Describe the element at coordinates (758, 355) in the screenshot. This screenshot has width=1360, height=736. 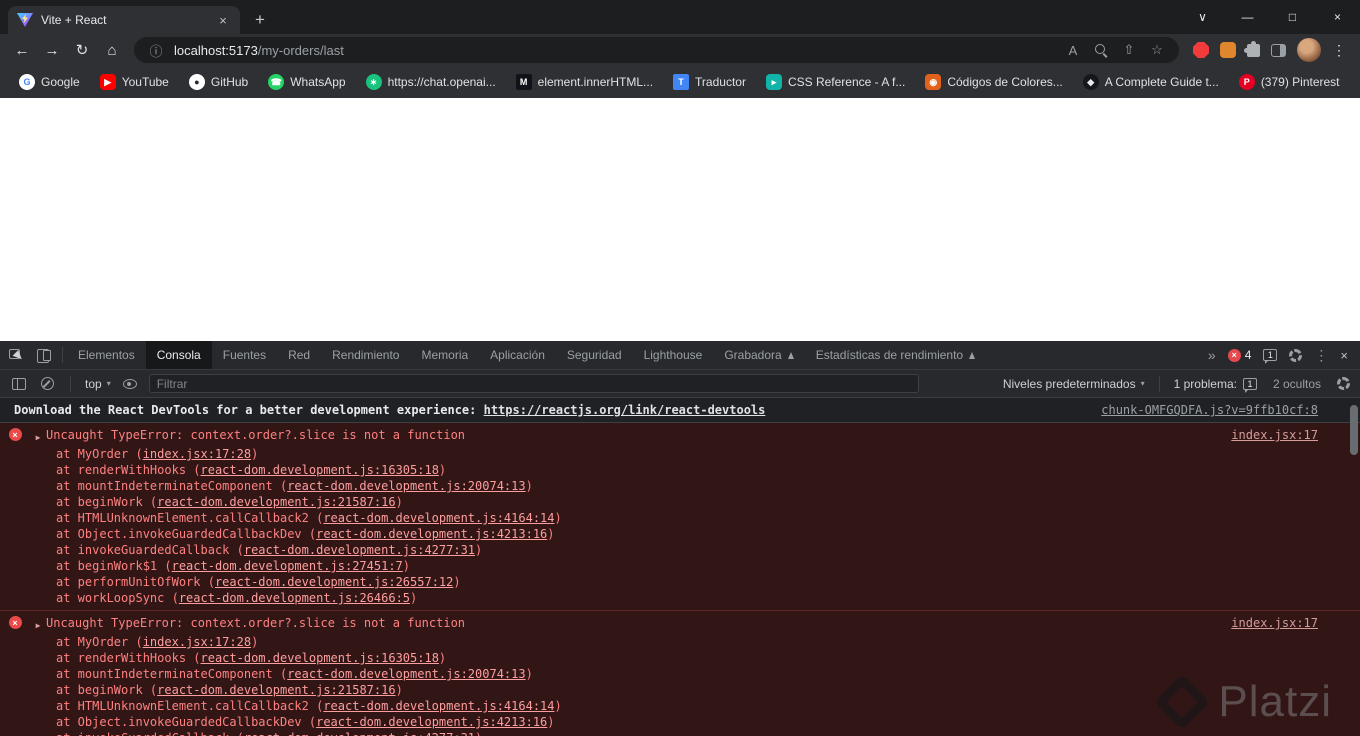
I see `devtools-tab: Grabadora` at that location.